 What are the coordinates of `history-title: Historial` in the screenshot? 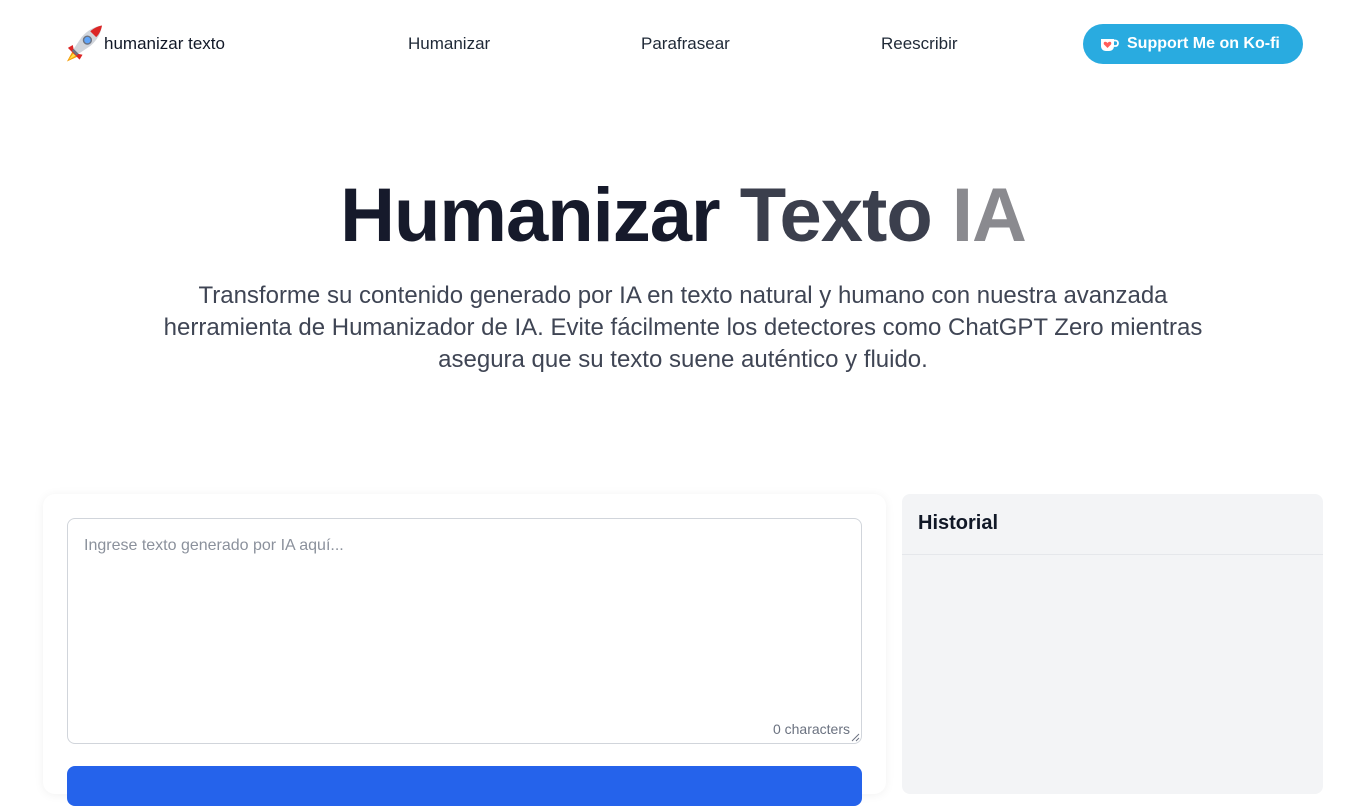 It's located at (958, 523).